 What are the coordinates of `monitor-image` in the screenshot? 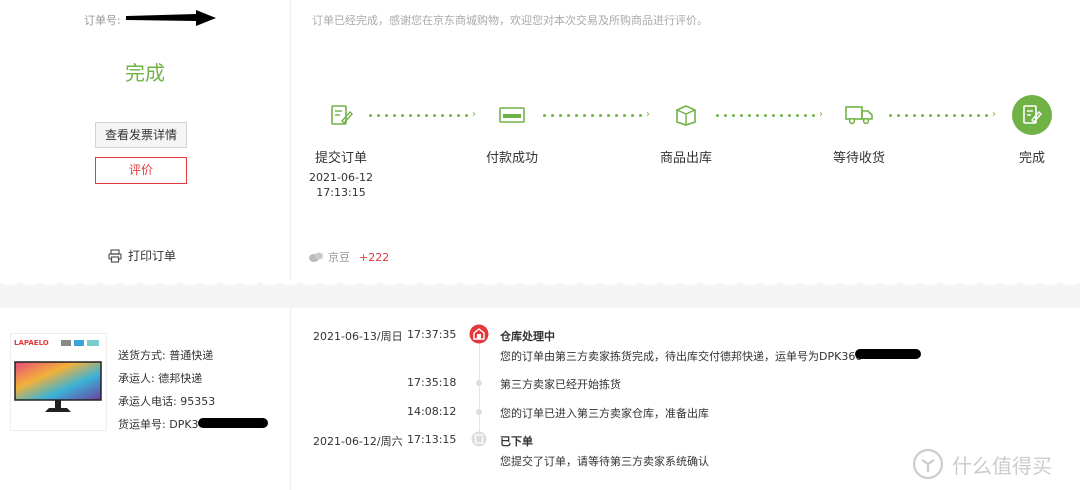 It's located at (58, 376).